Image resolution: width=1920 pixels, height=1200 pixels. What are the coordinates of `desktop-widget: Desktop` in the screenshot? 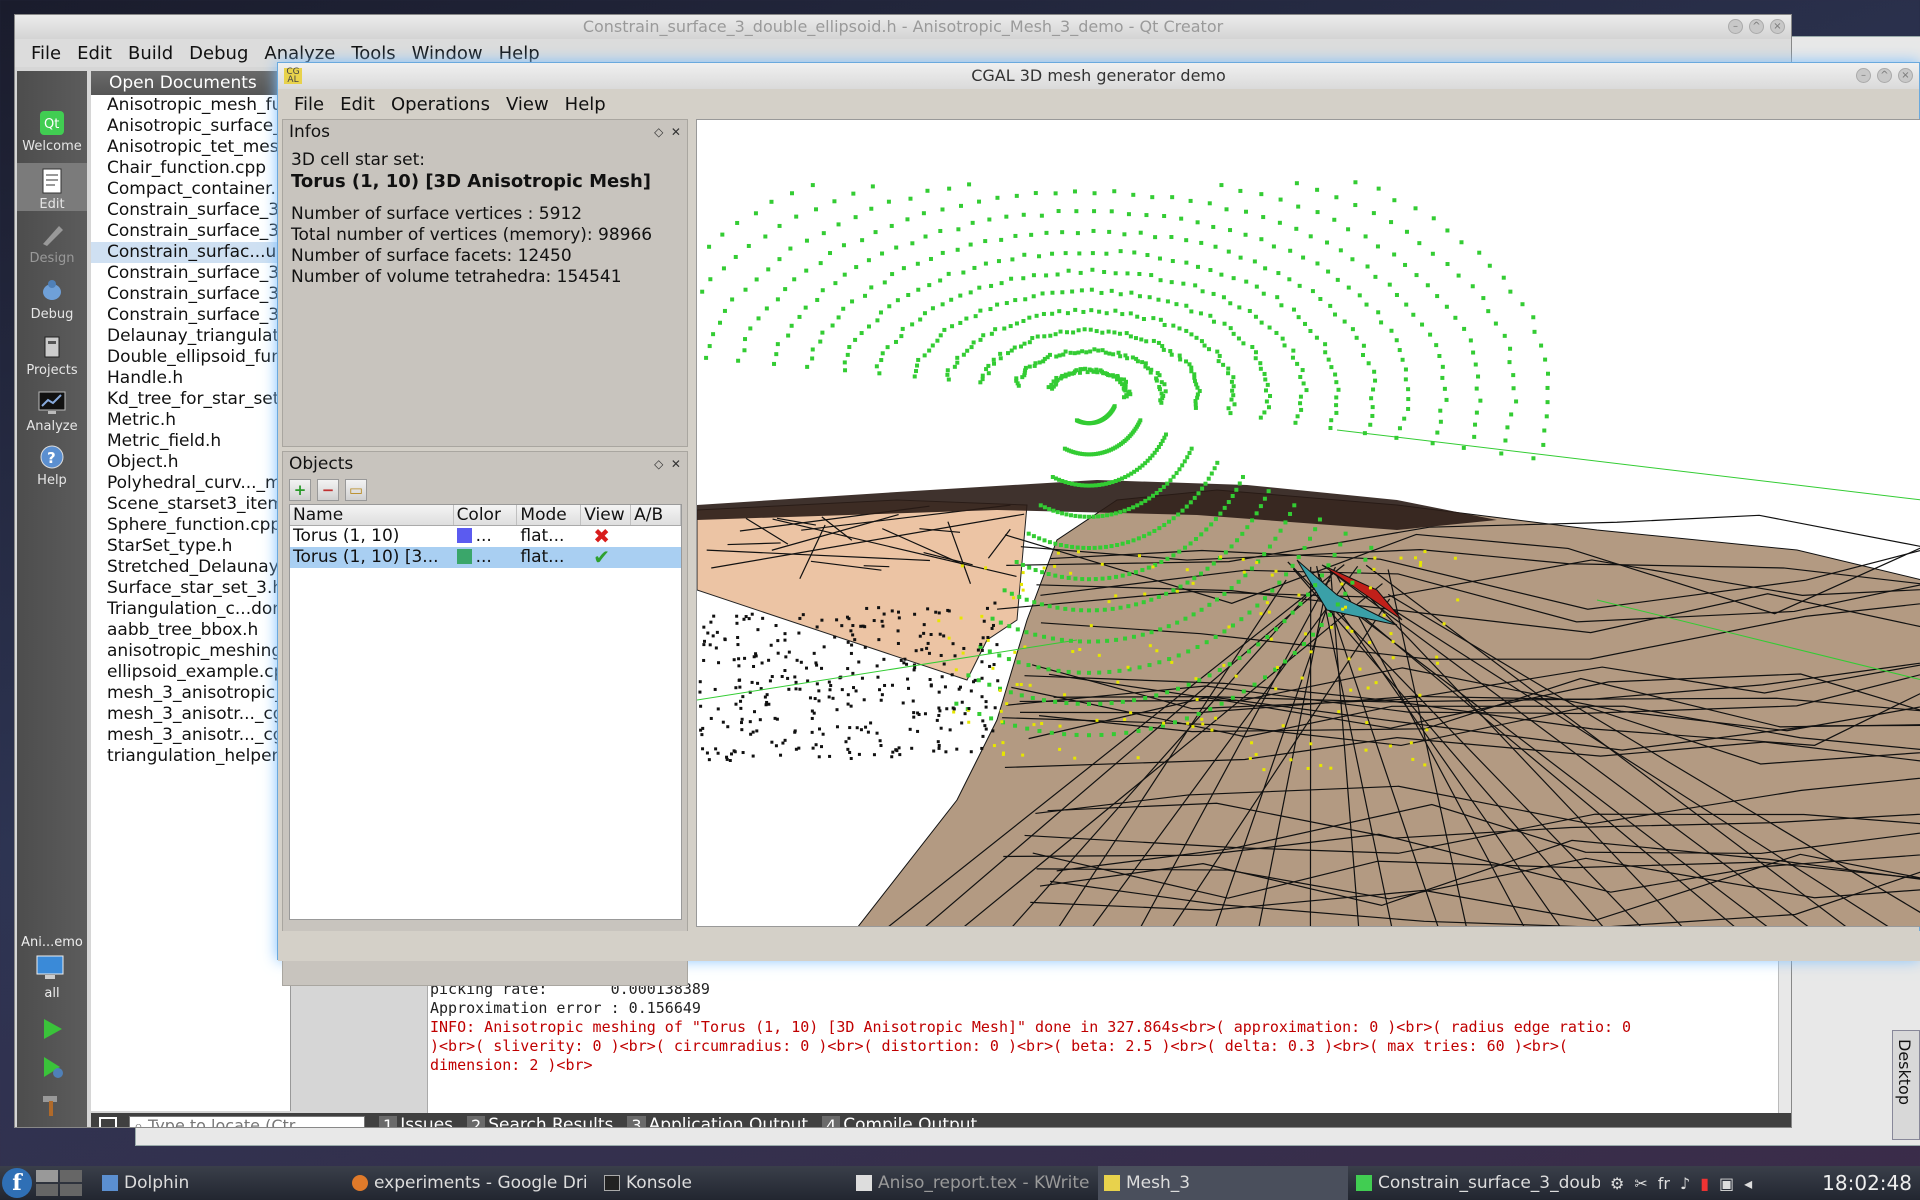 It's located at (1906, 1085).